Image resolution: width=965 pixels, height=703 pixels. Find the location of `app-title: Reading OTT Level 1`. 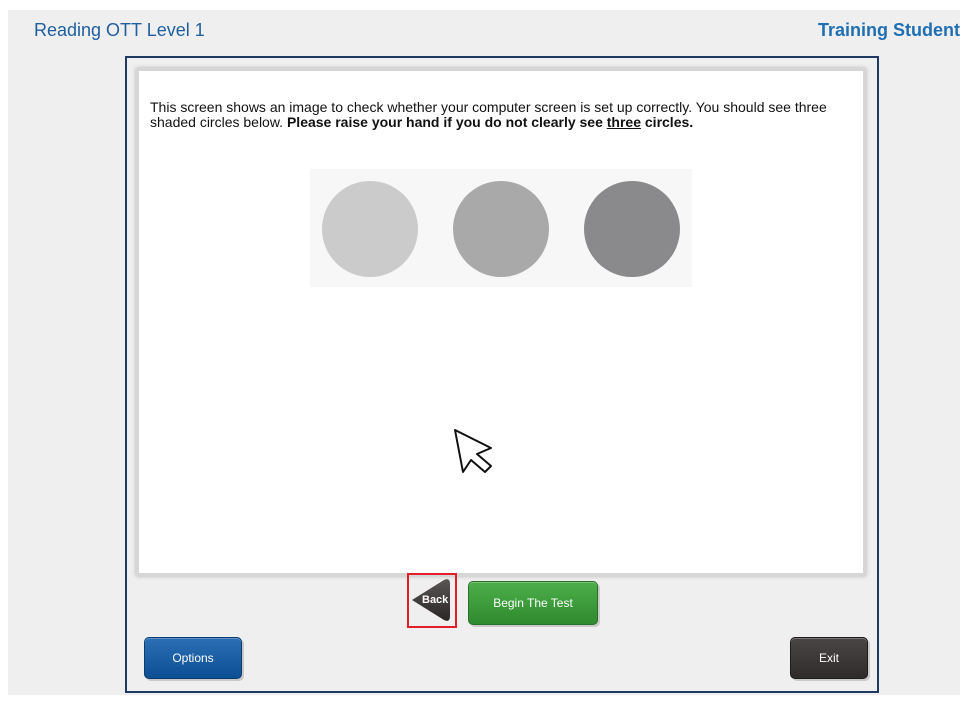

app-title: Reading OTT Level 1 is located at coordinates (119, 30).